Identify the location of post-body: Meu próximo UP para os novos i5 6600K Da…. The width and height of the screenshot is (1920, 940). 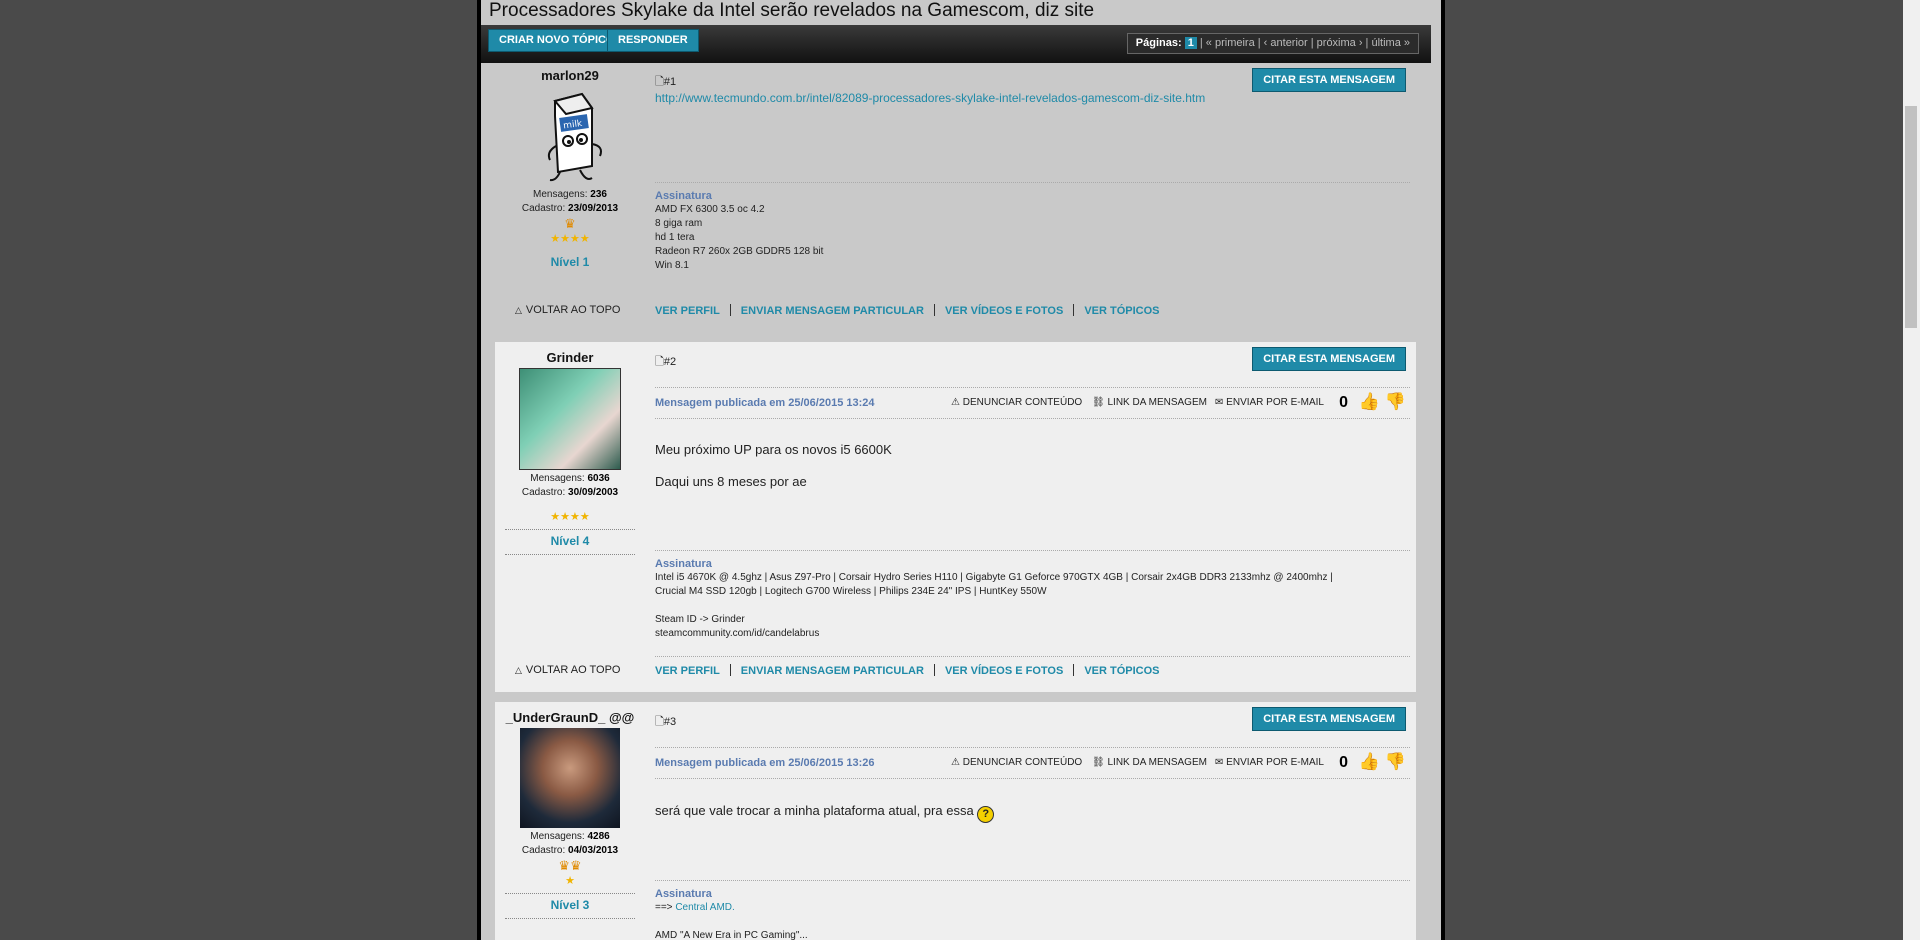
(773, 466).